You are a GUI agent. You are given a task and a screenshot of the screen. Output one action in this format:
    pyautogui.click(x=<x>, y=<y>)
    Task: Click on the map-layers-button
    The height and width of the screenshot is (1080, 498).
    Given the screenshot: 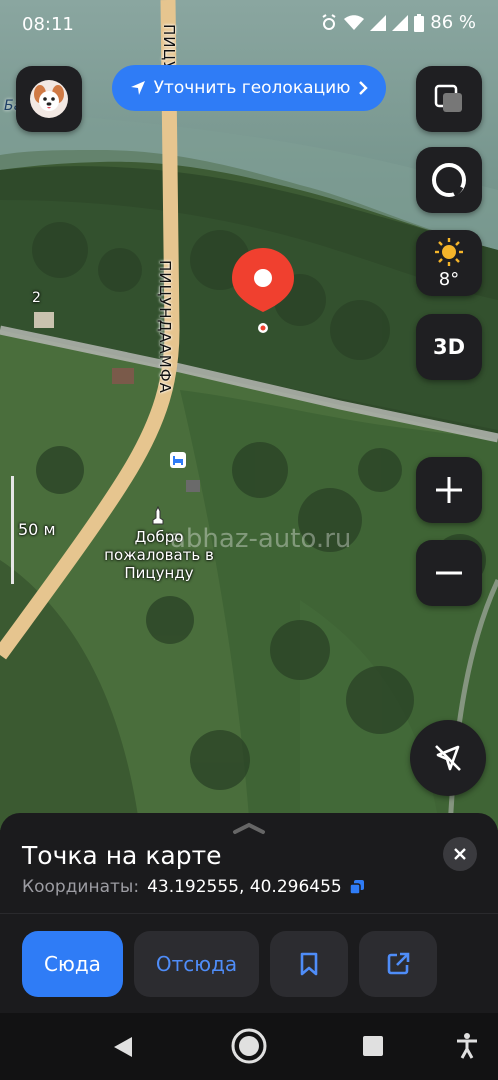 What is the action you would take?
    pyautogui.click(x=449, y=99)
    